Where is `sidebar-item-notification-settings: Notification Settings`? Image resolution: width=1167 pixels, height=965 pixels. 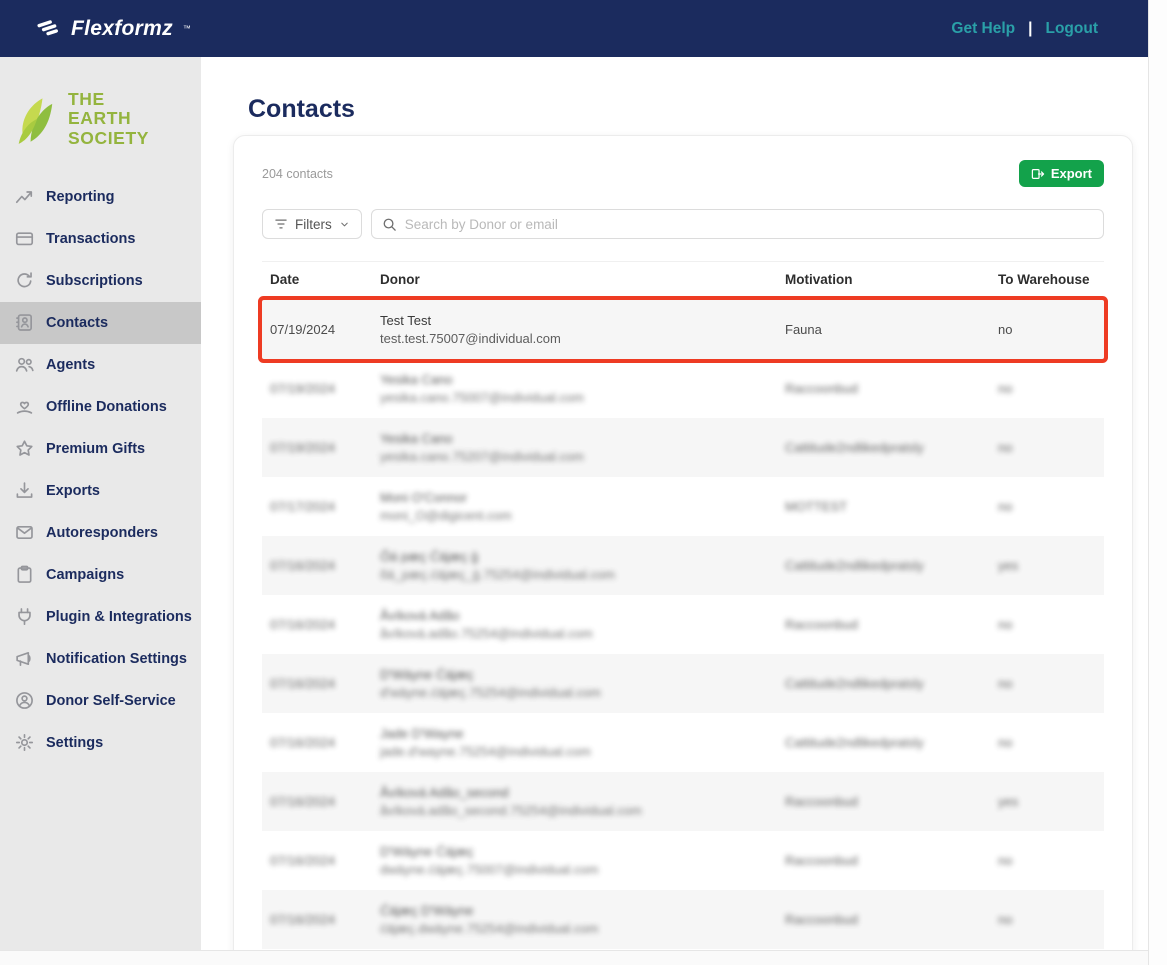
sidebar-item-notification-settings: Notification Settings is located at coordinates (100, 659).